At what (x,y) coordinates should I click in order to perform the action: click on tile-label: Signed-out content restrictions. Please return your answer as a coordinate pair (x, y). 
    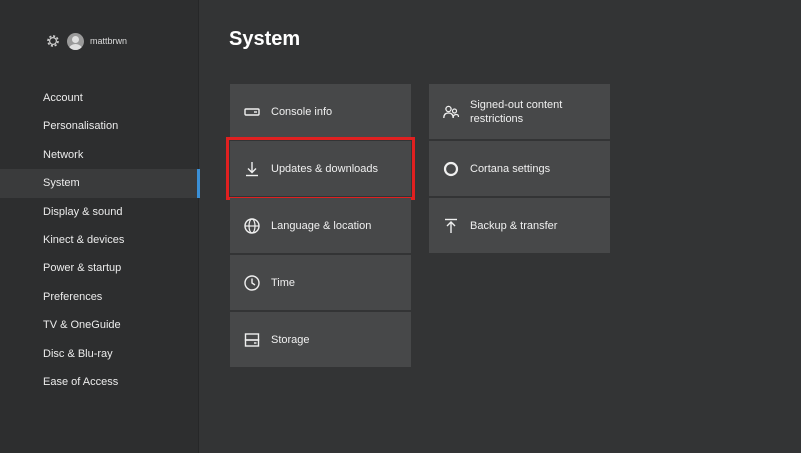
    Looking at the image, I should click on (516, 111).